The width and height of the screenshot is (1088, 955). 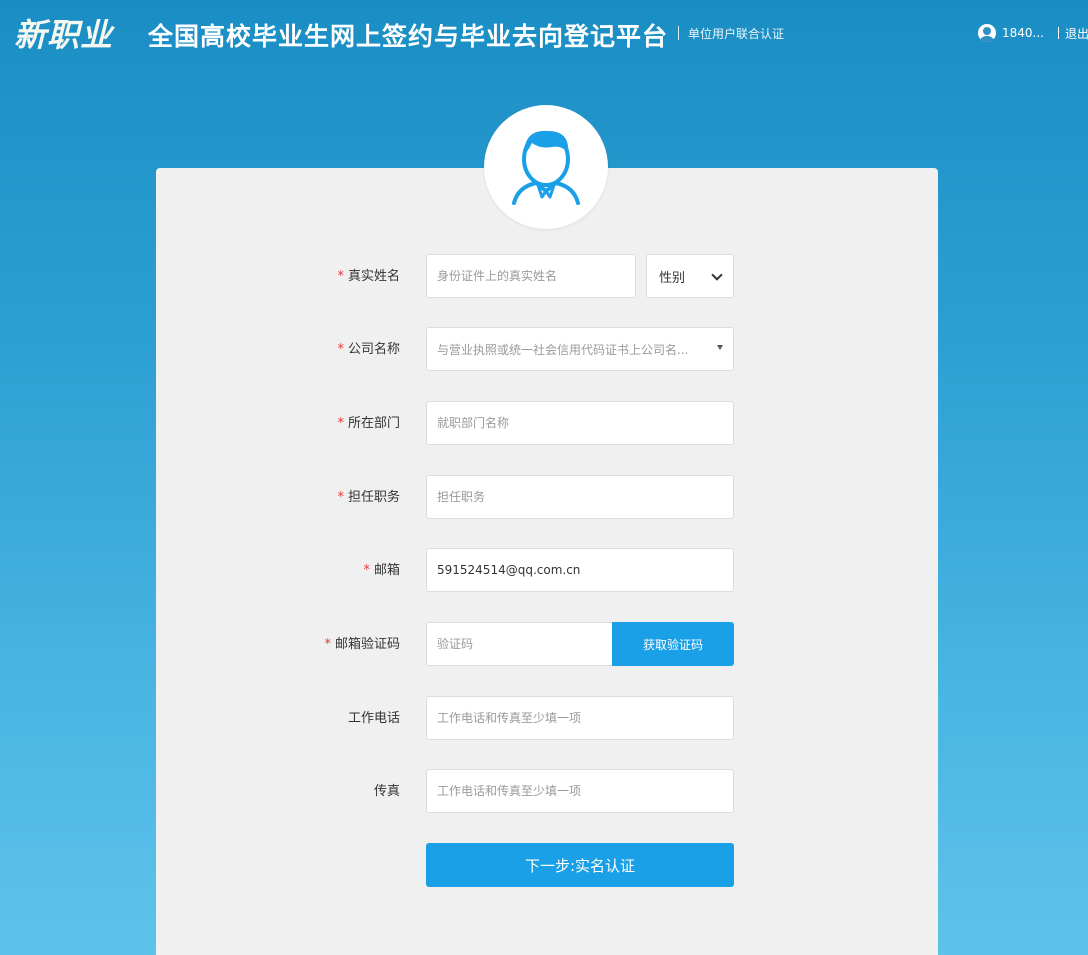 What do you see at coordinates (362, 644) in the screenshot?
I see `email-code-label: * 邮箱验证码` at bounding box center [362, 644].